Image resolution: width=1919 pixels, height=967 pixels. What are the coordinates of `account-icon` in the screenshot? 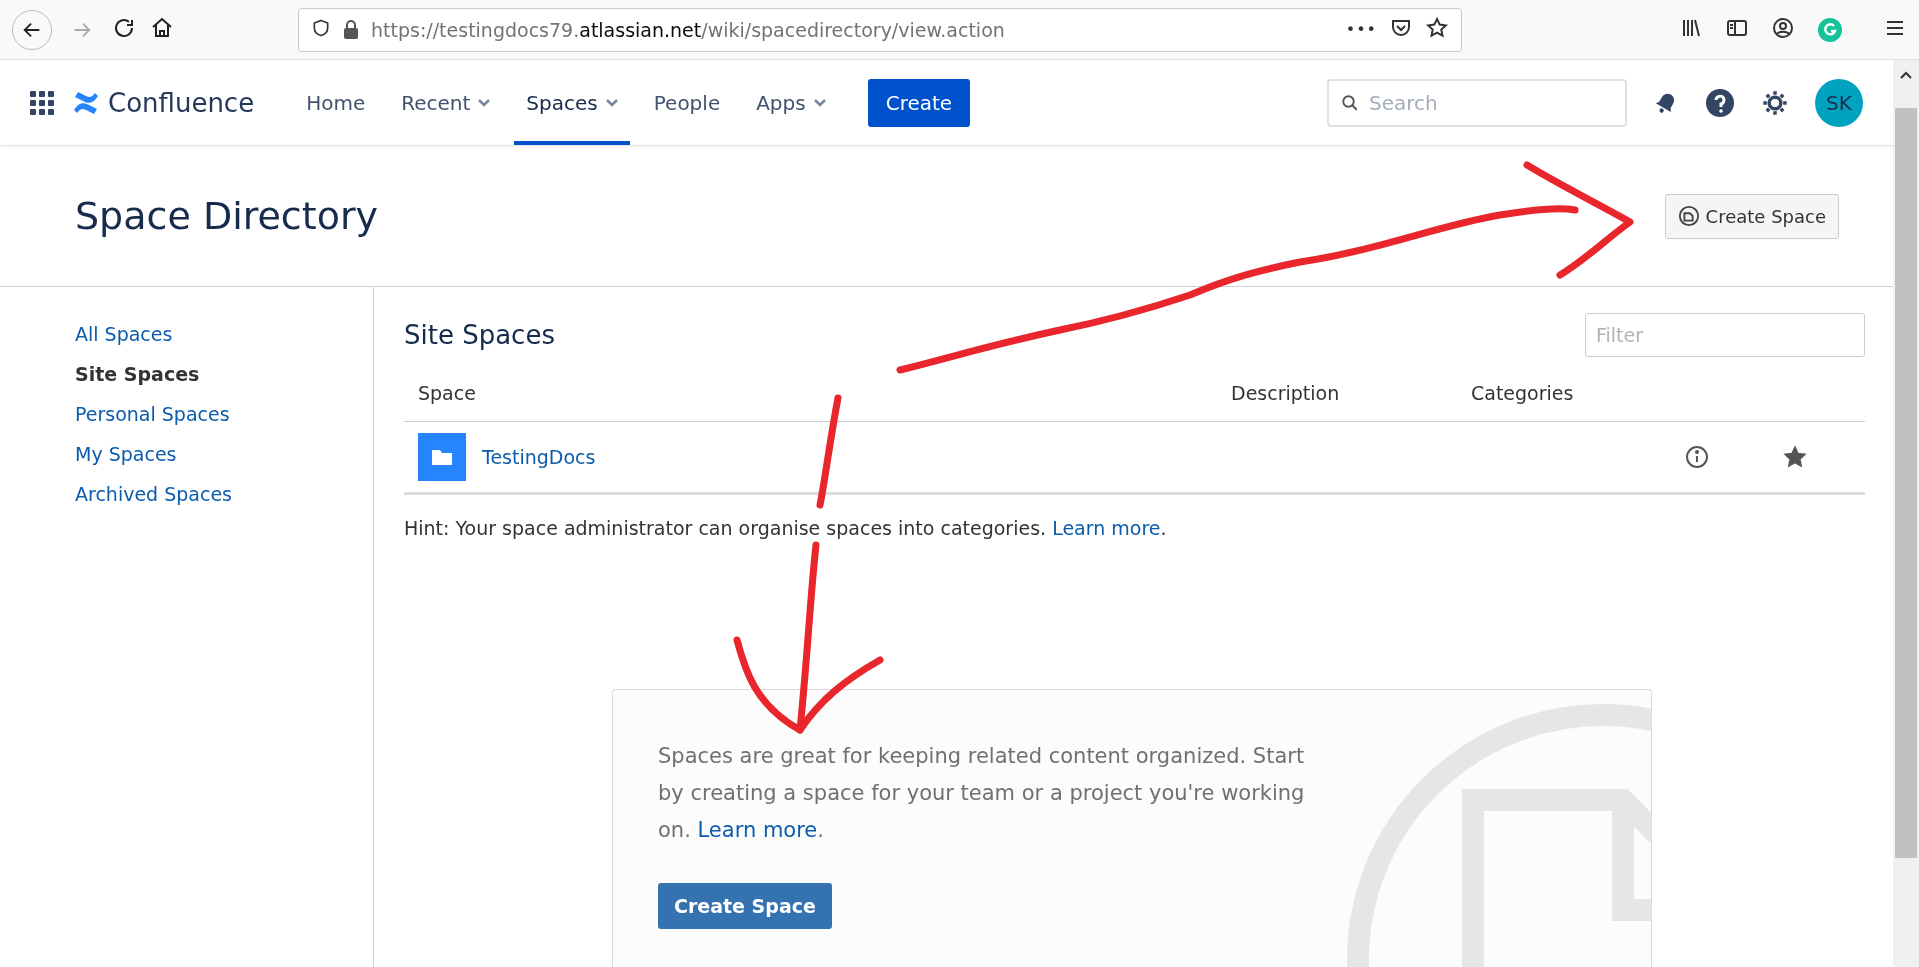 It's located at (1783, 27).